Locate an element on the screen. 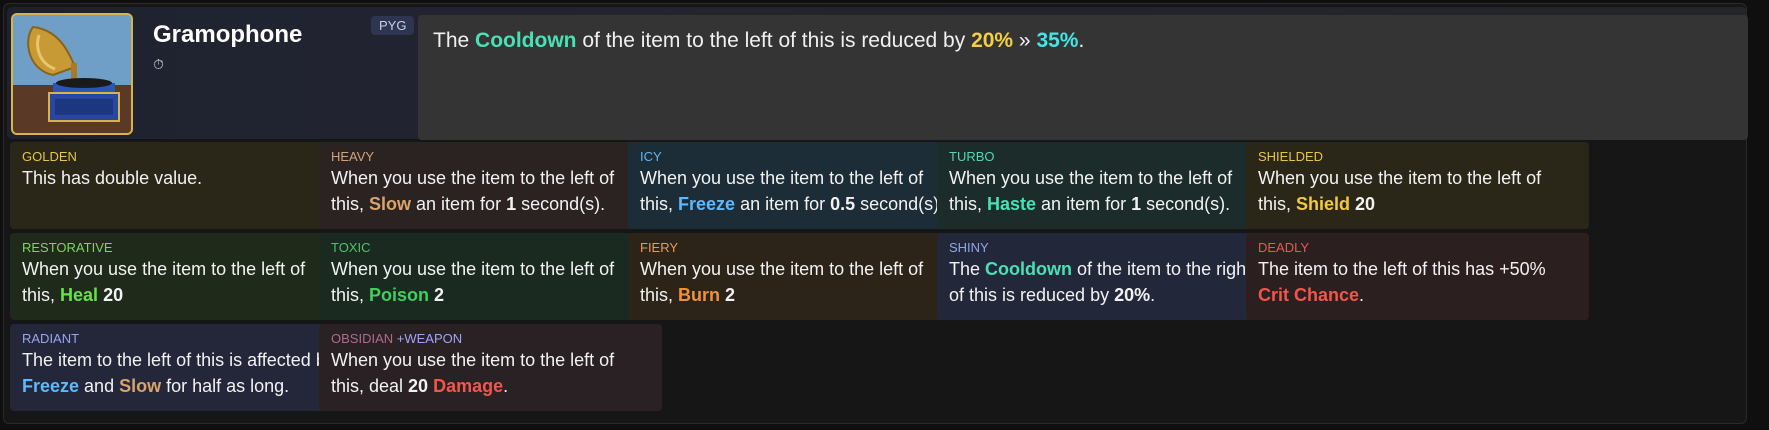 The height and width of the screenshot is (430, 1769). text-part: This has double value. is located at coordinates (112, 178).